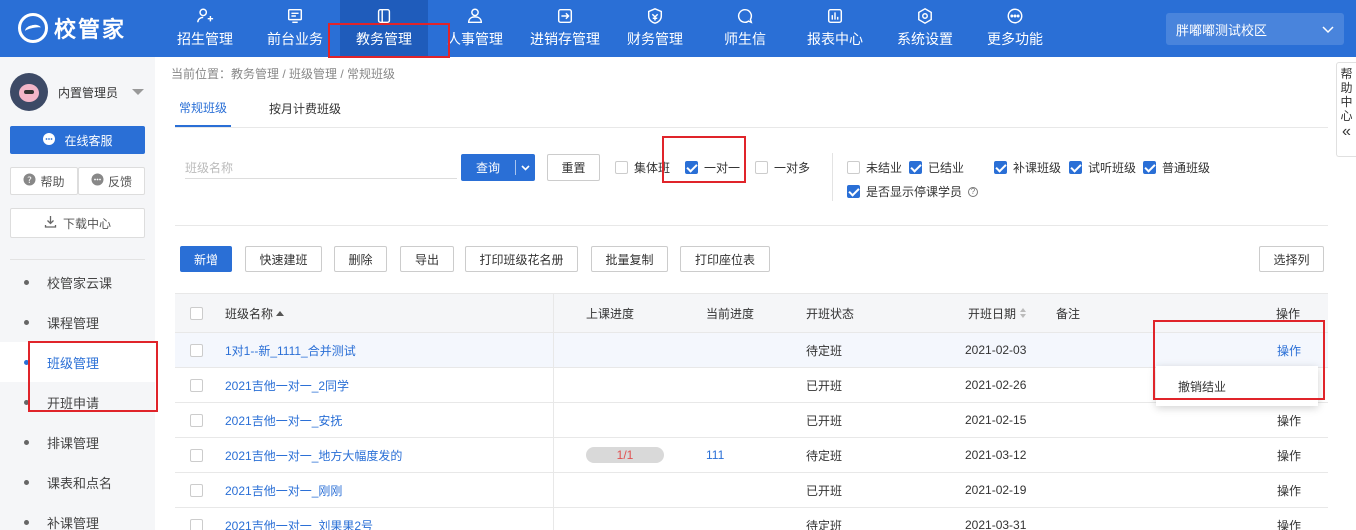 The width and height of the screenshot is (1356, 530). What do you see at coordinates (305, 108) in the screenshot?
I see `tab-monthly-class: 按月计费班级` at bounding box center [305, 108].